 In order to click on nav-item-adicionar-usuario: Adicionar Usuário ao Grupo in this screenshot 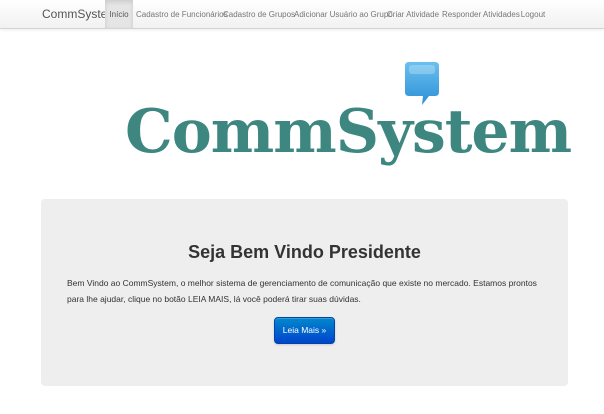, I will do `click(343, 14)`.